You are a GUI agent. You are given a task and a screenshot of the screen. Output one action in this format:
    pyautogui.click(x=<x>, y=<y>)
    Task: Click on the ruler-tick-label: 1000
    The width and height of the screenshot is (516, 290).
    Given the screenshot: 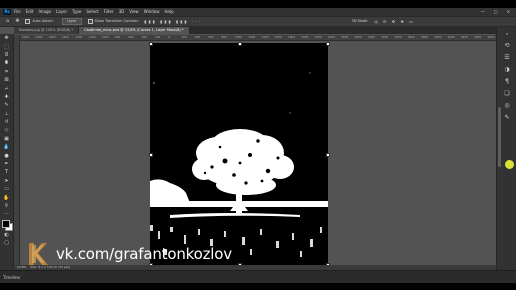 What is the action you would take?
    pyautogui.click(x=105, y=37)
    